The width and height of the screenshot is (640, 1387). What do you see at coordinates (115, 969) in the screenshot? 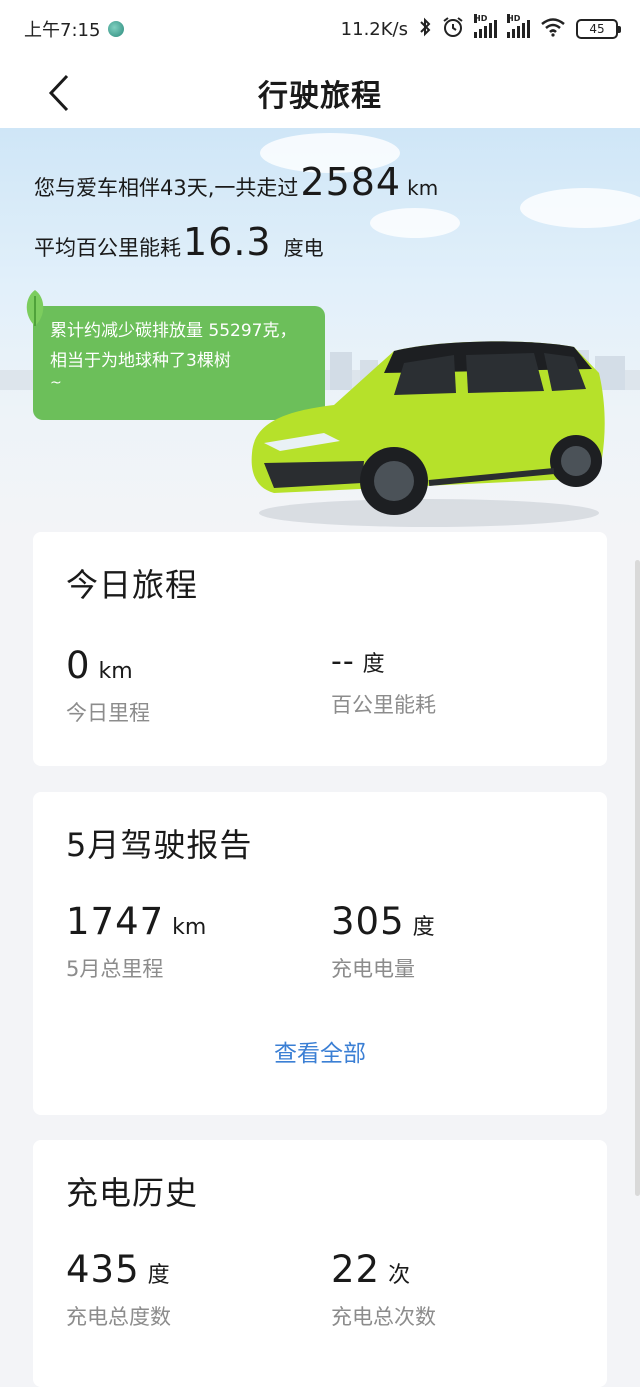
I see `monthly-mileage-label: 5月总里程` at bounding box center [115, 969].